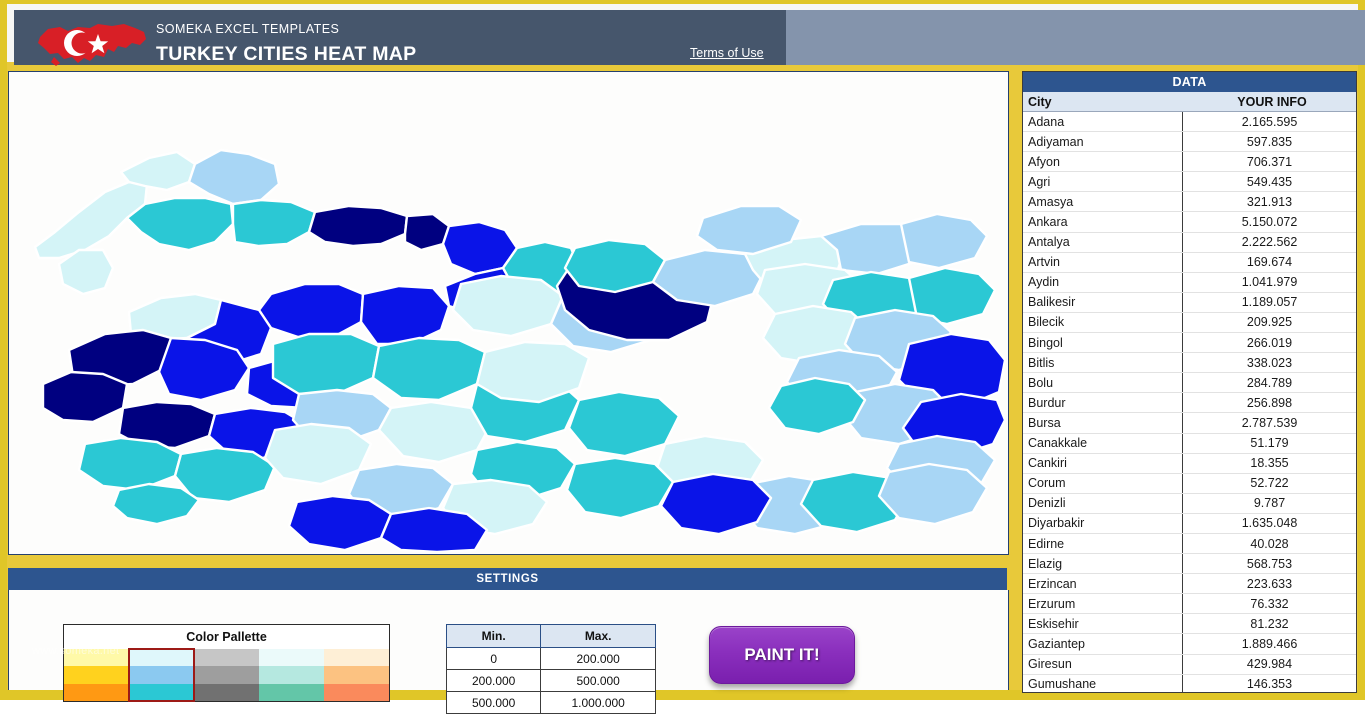 The height and width of the screenshot is (714, 1365). What do you see at coordinates (1103, 443) in the screenshot?
I see `cell-city: Canakkale` at bounding box center [1103, 443].